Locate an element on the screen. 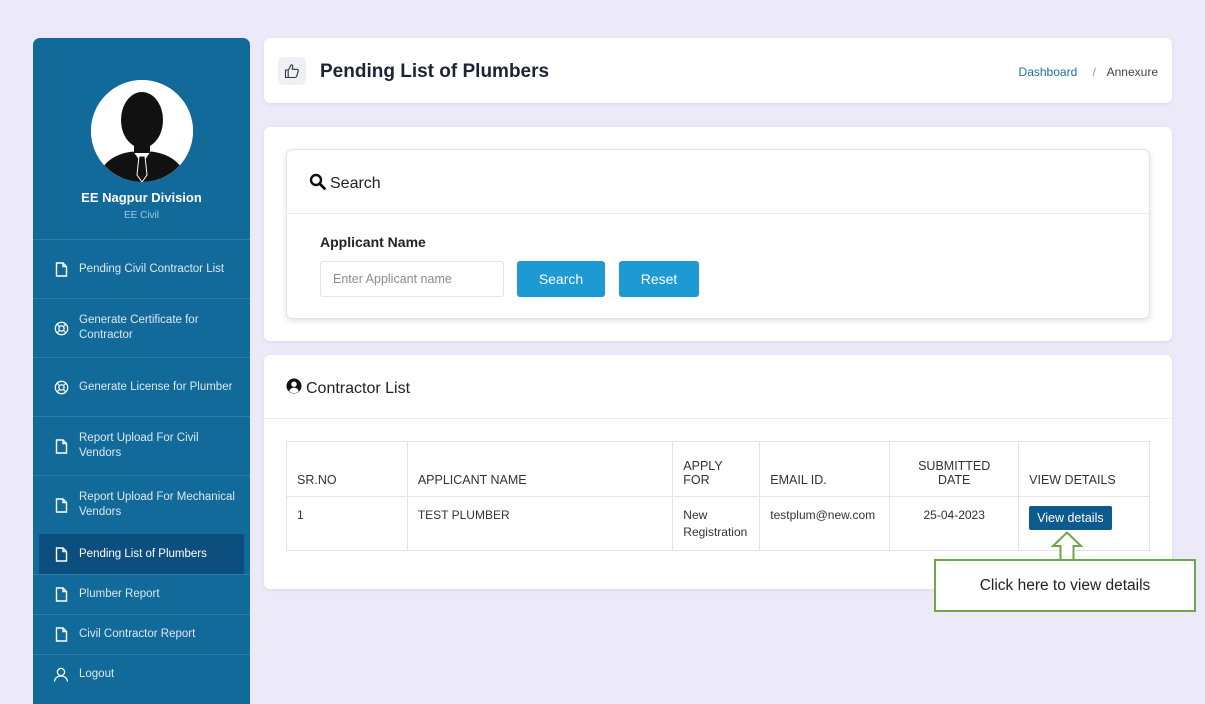  column-header-view-details: VIEW DETAILS is located at coordinates (1084, 469).